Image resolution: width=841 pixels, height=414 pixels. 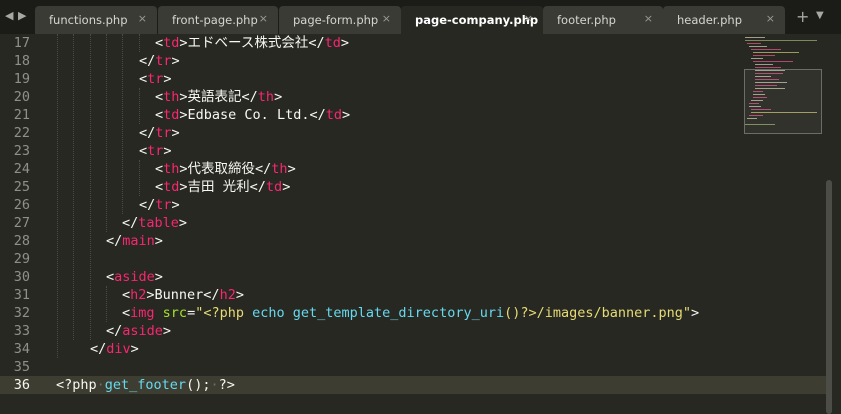 What do you see at coordinates (21, 169) in the screenshot?
I see `line-number: 24` at bounding box center [21, 169].